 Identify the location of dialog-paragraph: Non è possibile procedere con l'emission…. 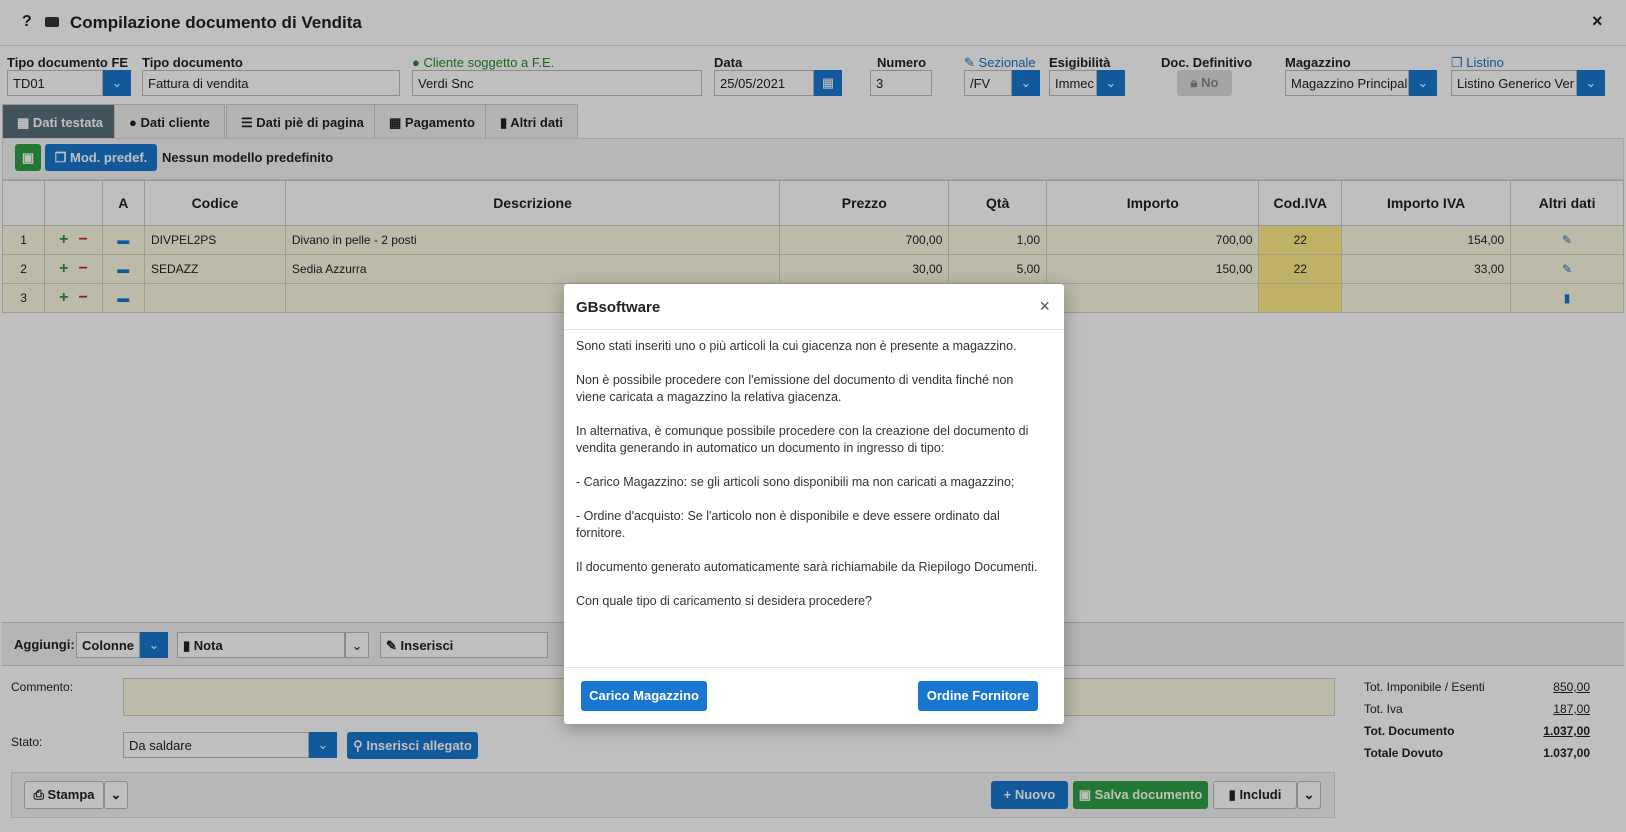
(795, 388).